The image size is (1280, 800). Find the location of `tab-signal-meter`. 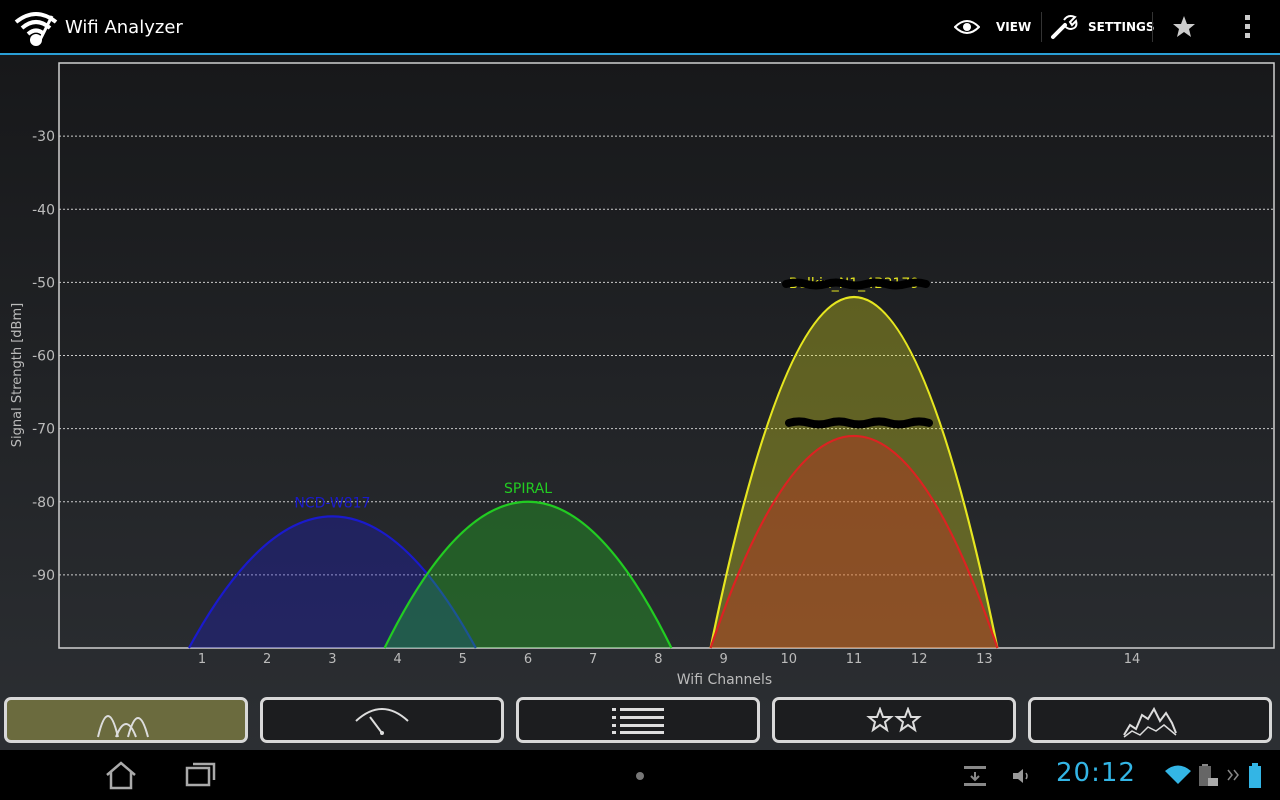

tab-signal-meter is located at coordinates (382, 720).